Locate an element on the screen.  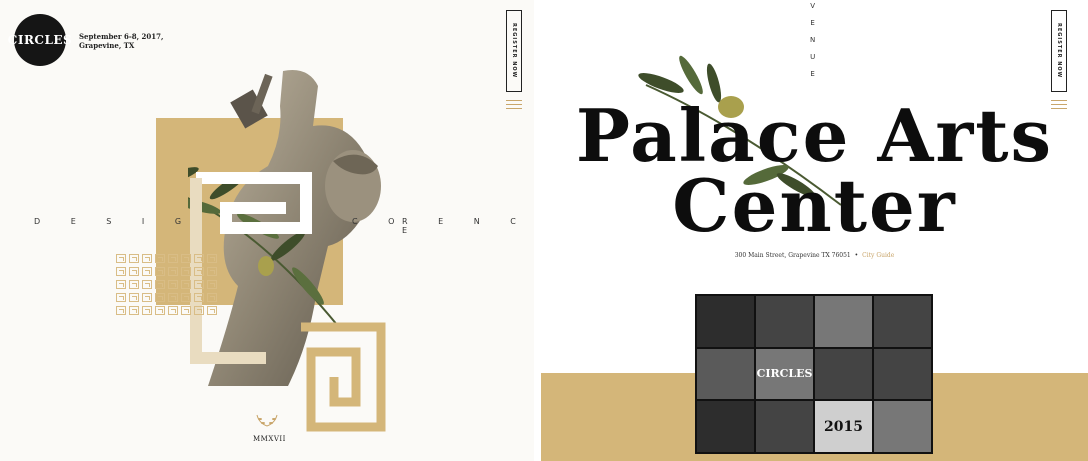
menu-icon is located at coordinates (514, 104).